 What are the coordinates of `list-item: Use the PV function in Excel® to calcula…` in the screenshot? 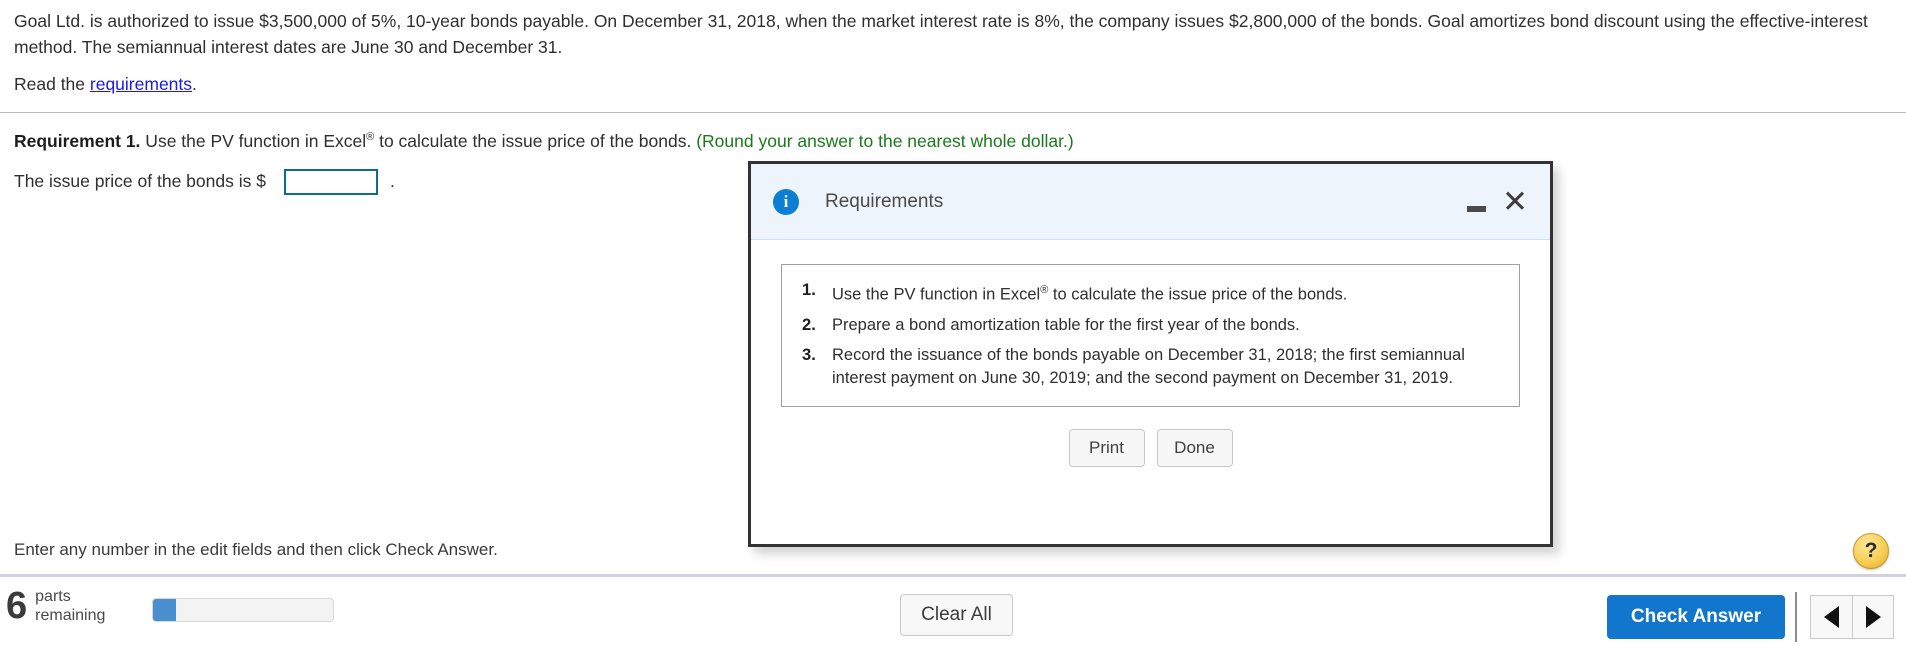 It's located at (1151, 293).